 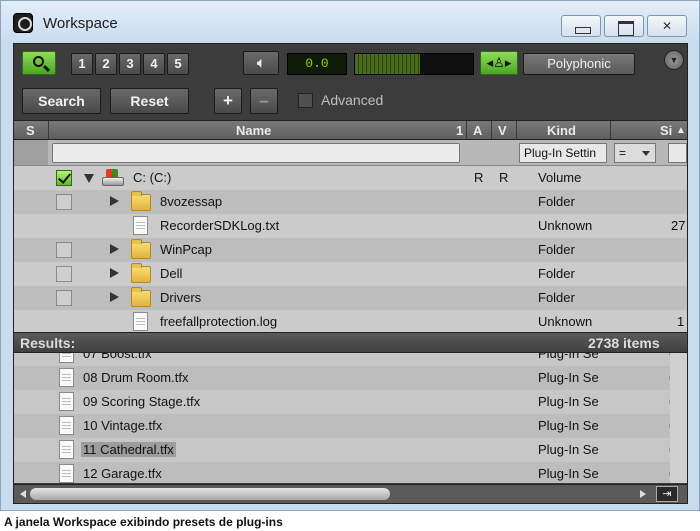 What do you see at coordinates (568, 377) in the screenshot?
I see `item-kind: Plug-In Se` at bounding box center [568, 377].